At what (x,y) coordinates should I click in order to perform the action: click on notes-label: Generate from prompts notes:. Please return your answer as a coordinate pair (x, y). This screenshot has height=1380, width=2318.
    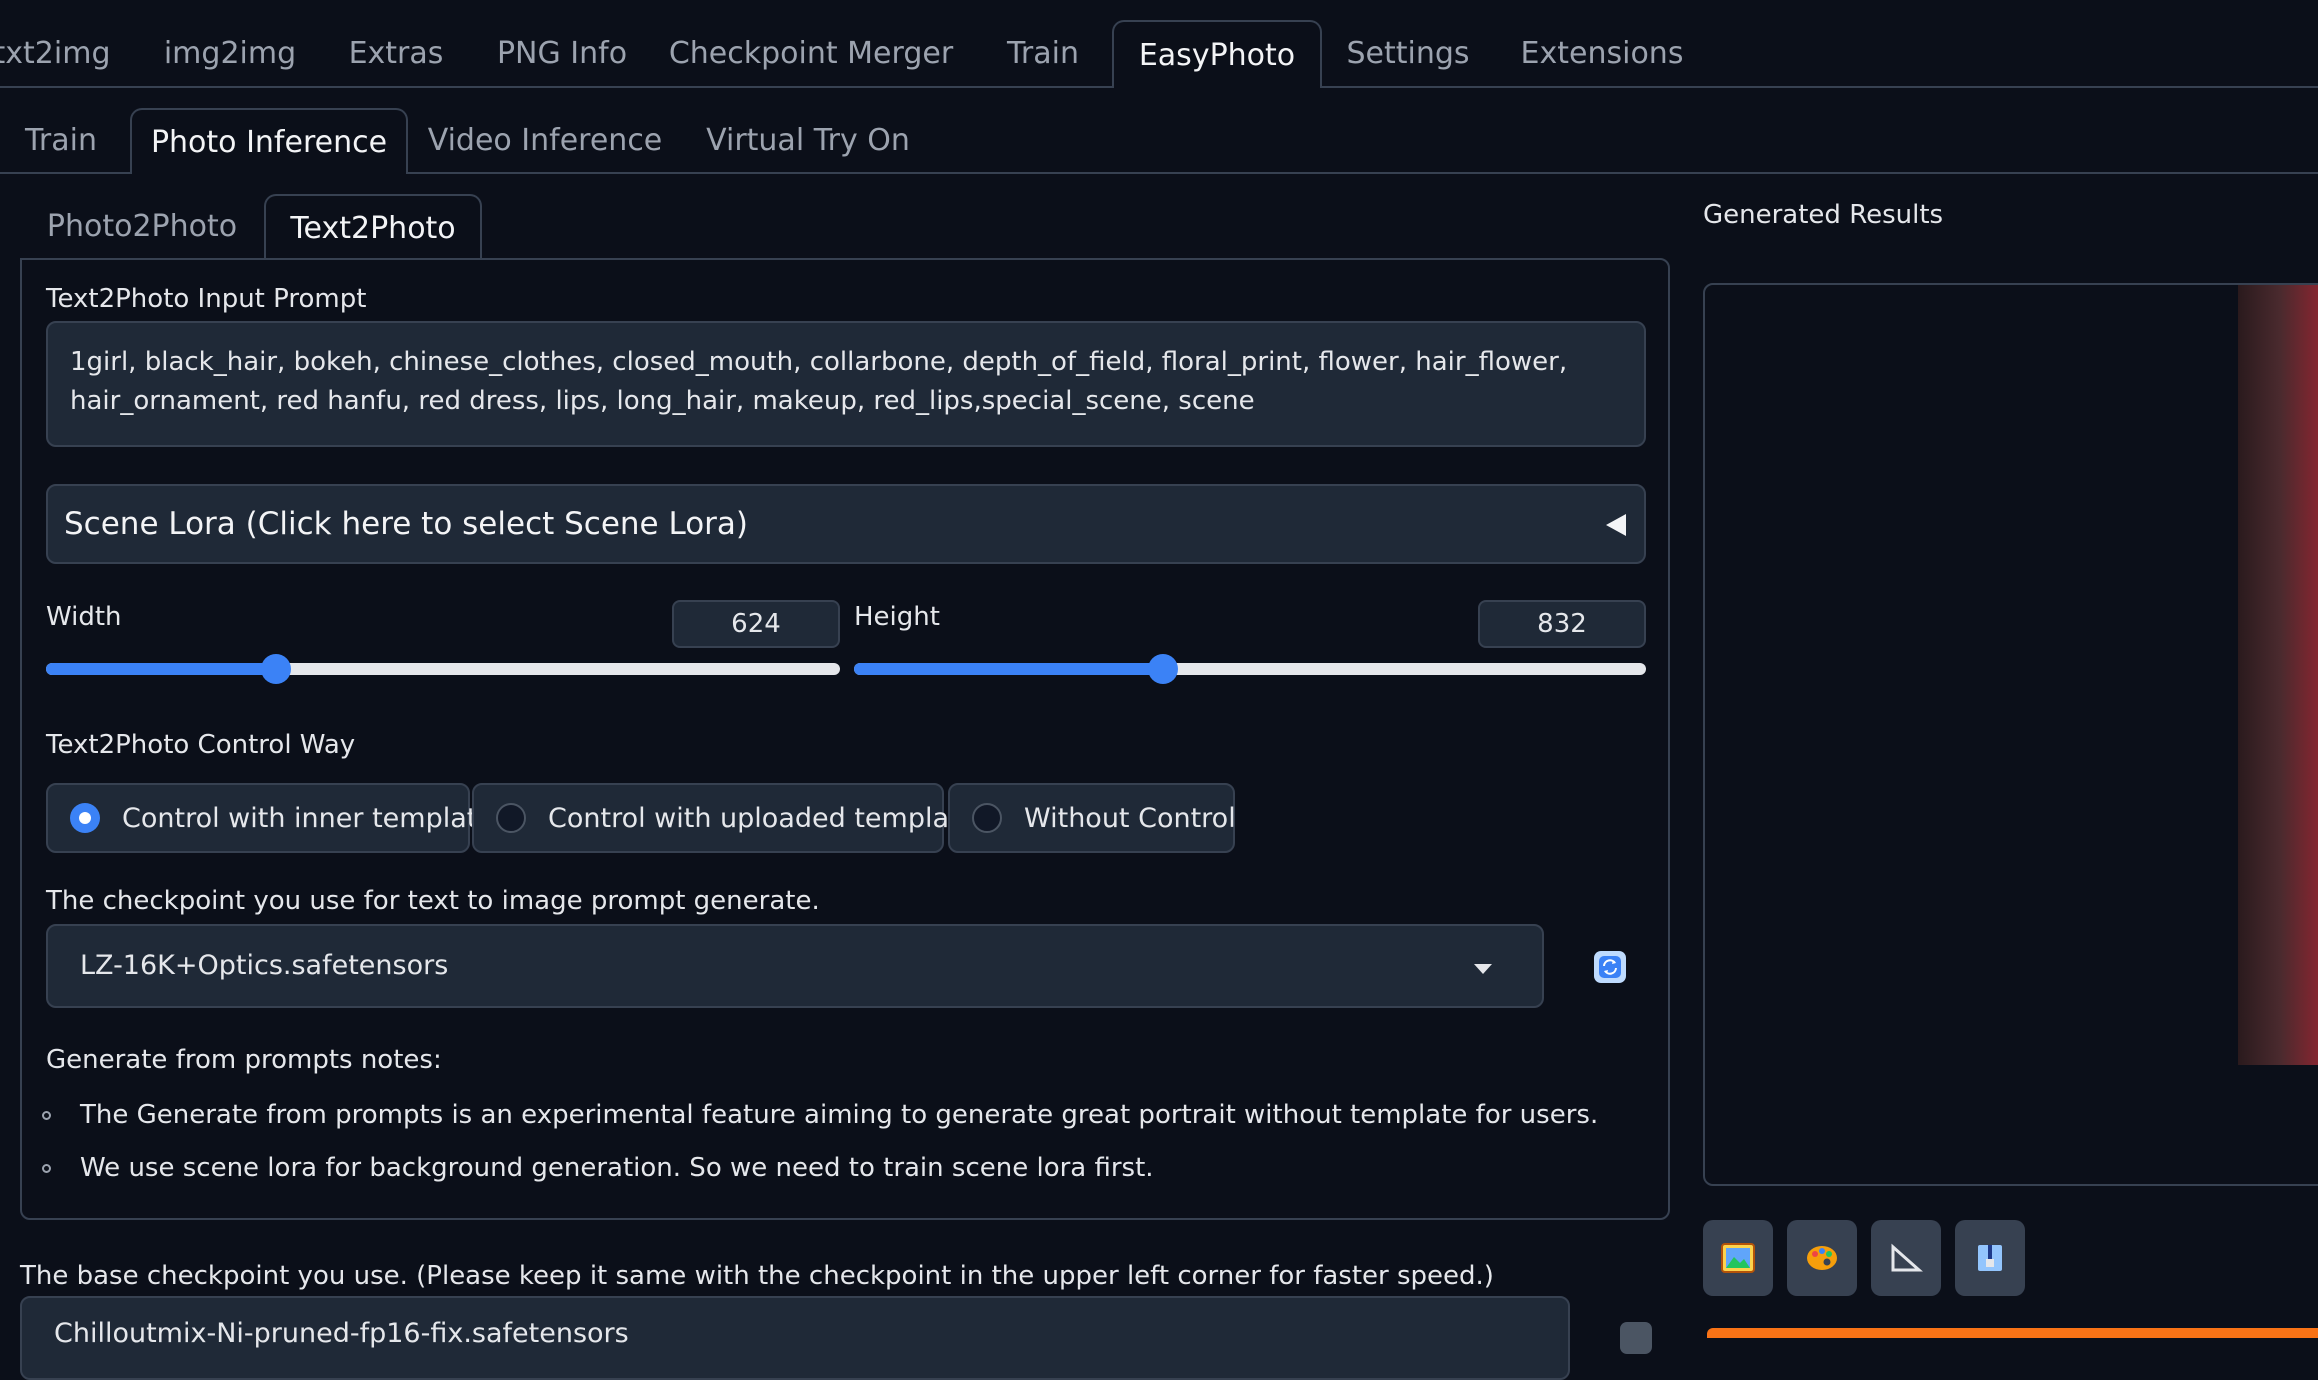
    Looking at the image, I should click on (244, 1060).